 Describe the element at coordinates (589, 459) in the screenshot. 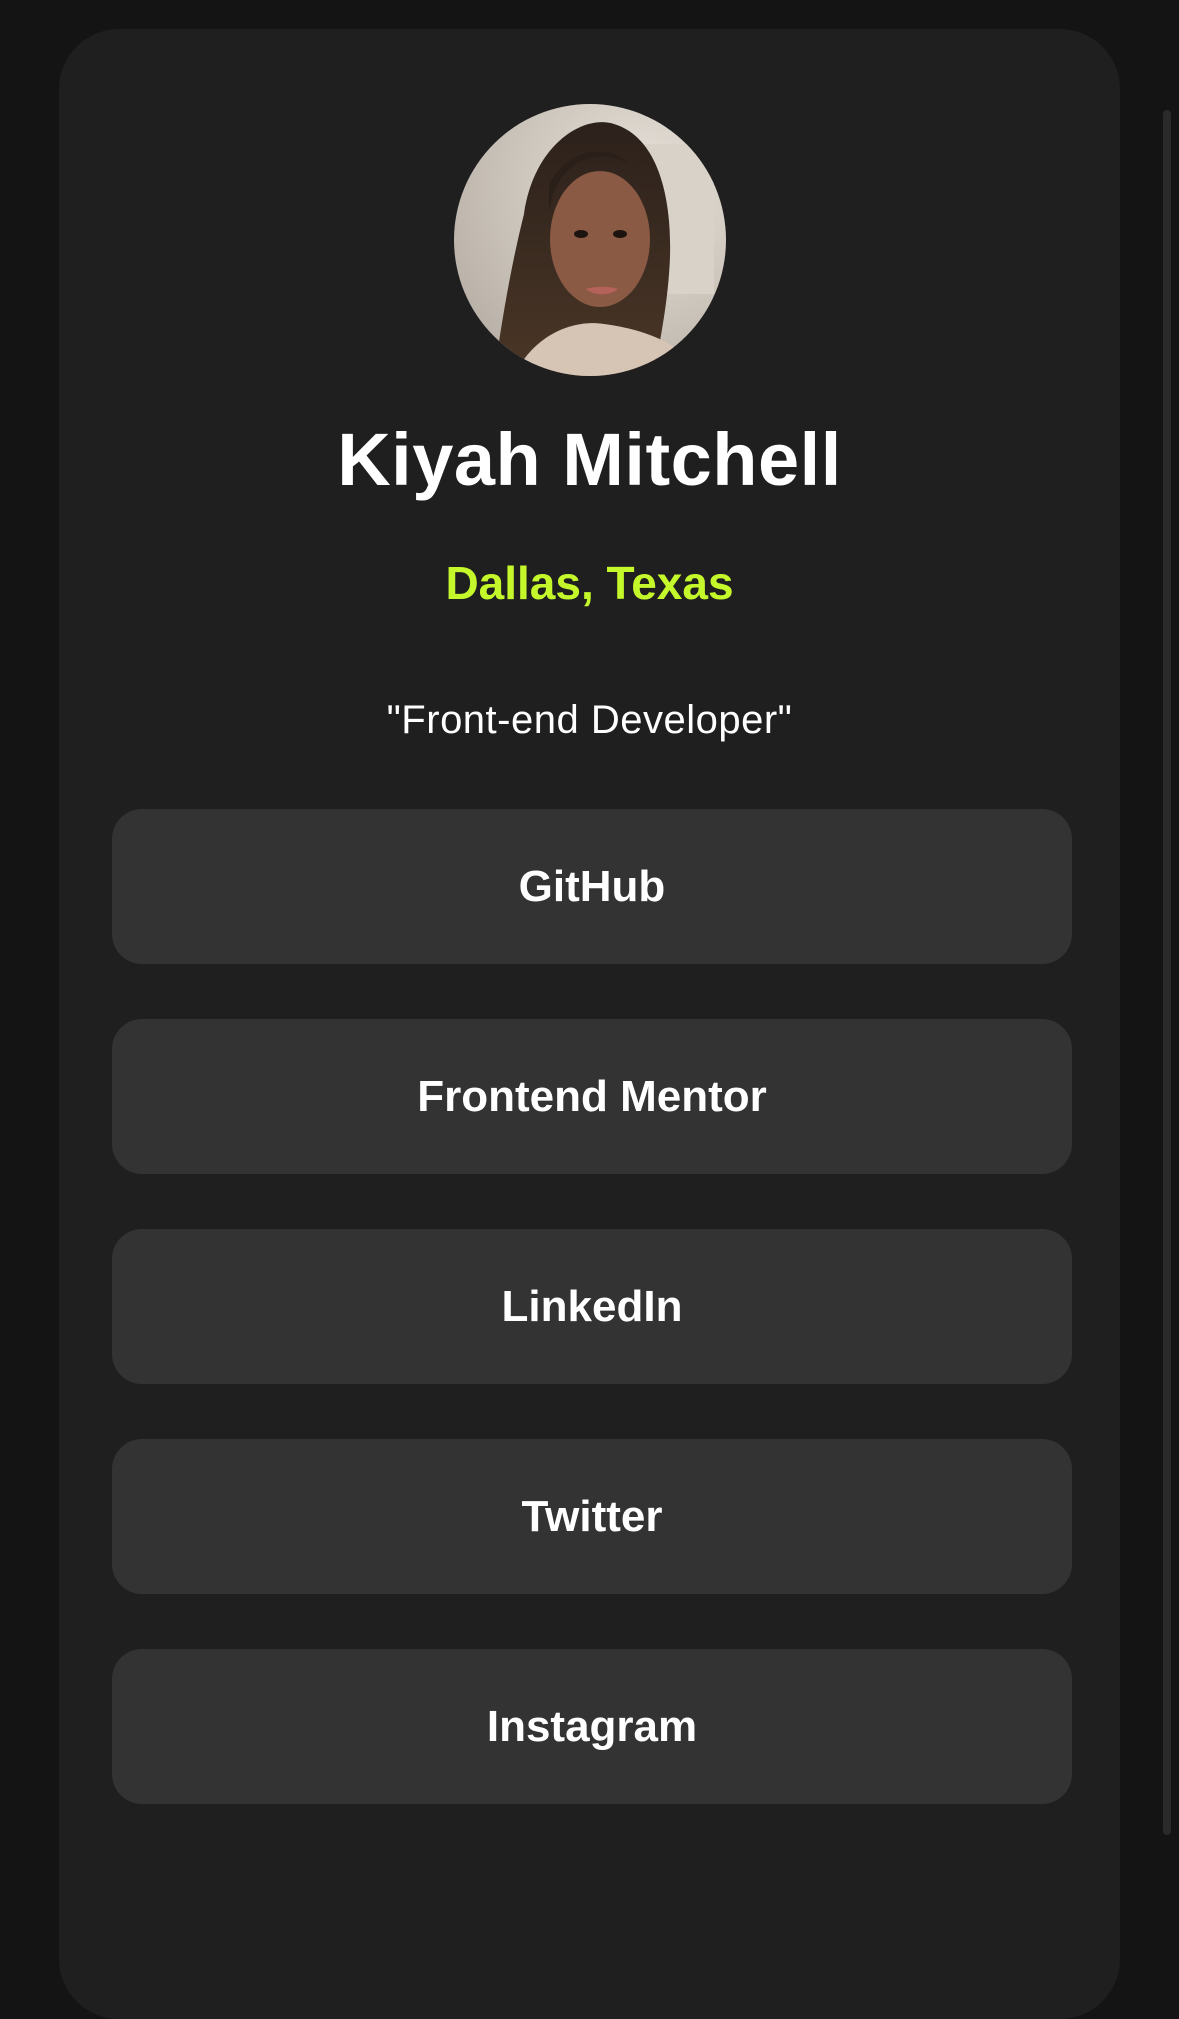

I see `profile-name: Kiyah Mitchell` at that location.